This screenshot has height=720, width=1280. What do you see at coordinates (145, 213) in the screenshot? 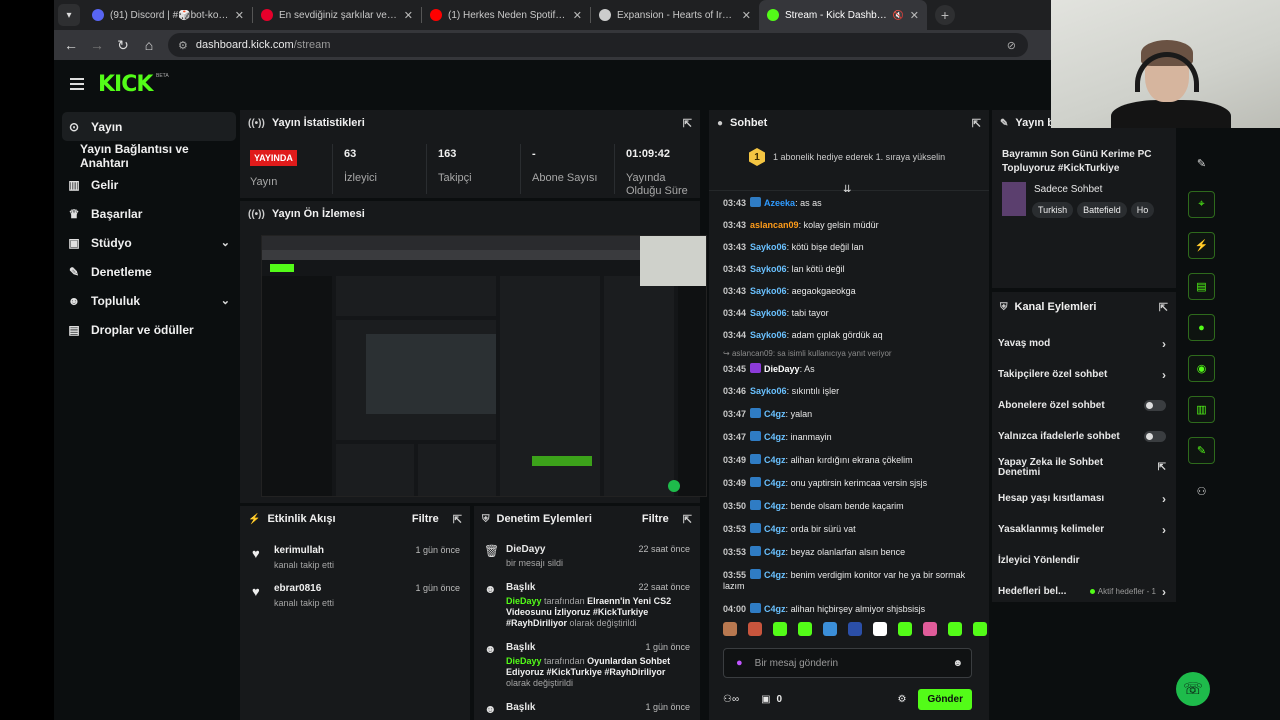
I see `sidebar-item-3: ♛ Başarılar` at bounding box center [145, 213].